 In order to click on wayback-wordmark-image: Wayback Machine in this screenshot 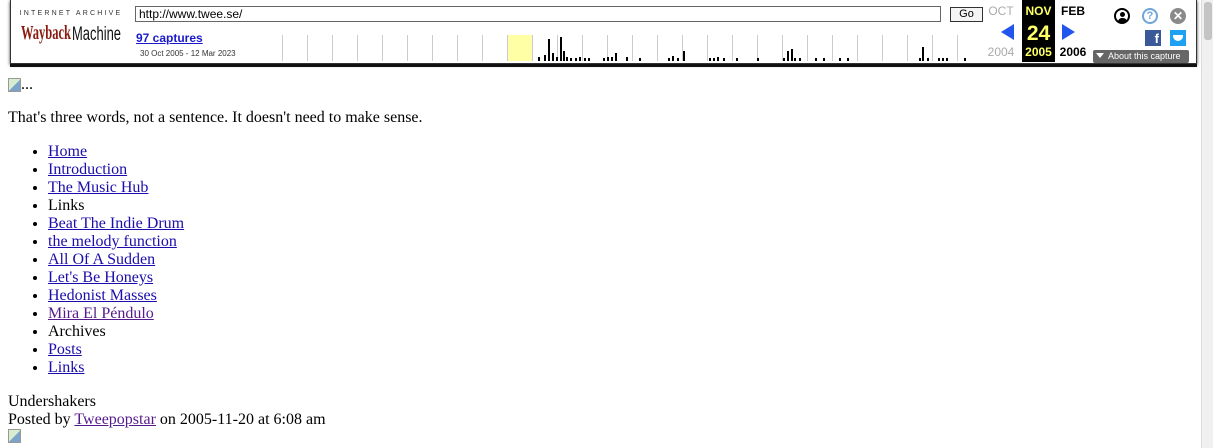, I will do `click(71, 33)`.